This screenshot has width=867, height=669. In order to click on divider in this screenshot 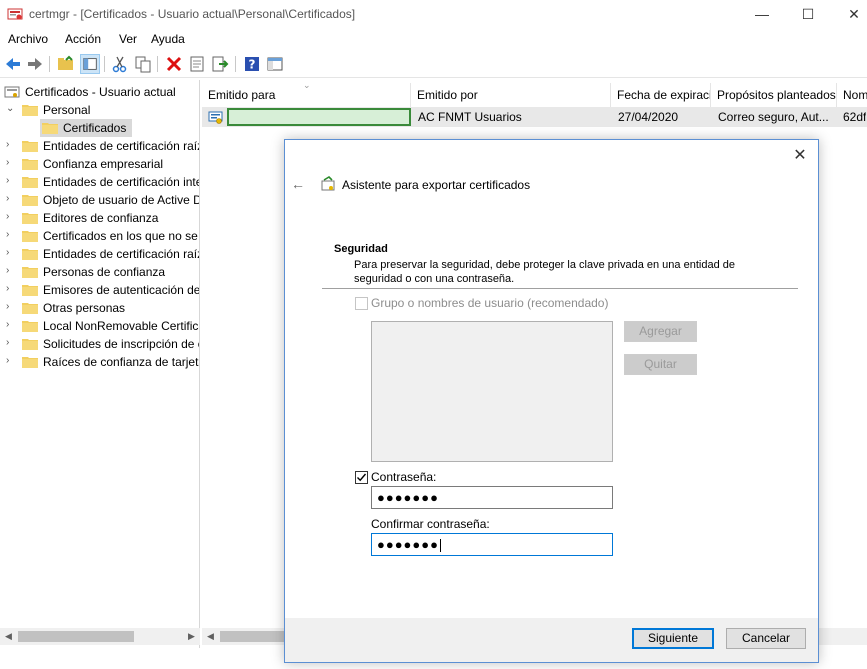, I will do `click(560, 288)`.